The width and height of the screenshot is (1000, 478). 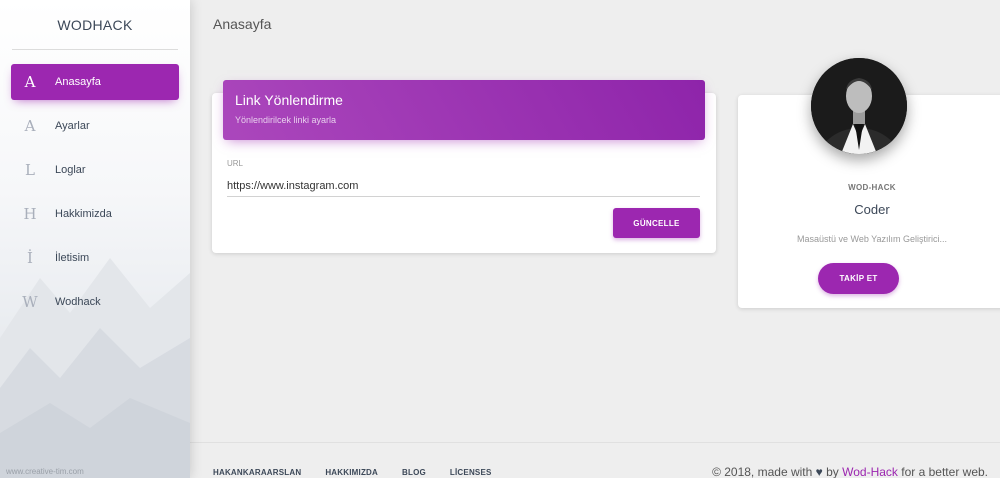 I want to click on footer-link-blog: BLOG, so click(x=414, y=472).